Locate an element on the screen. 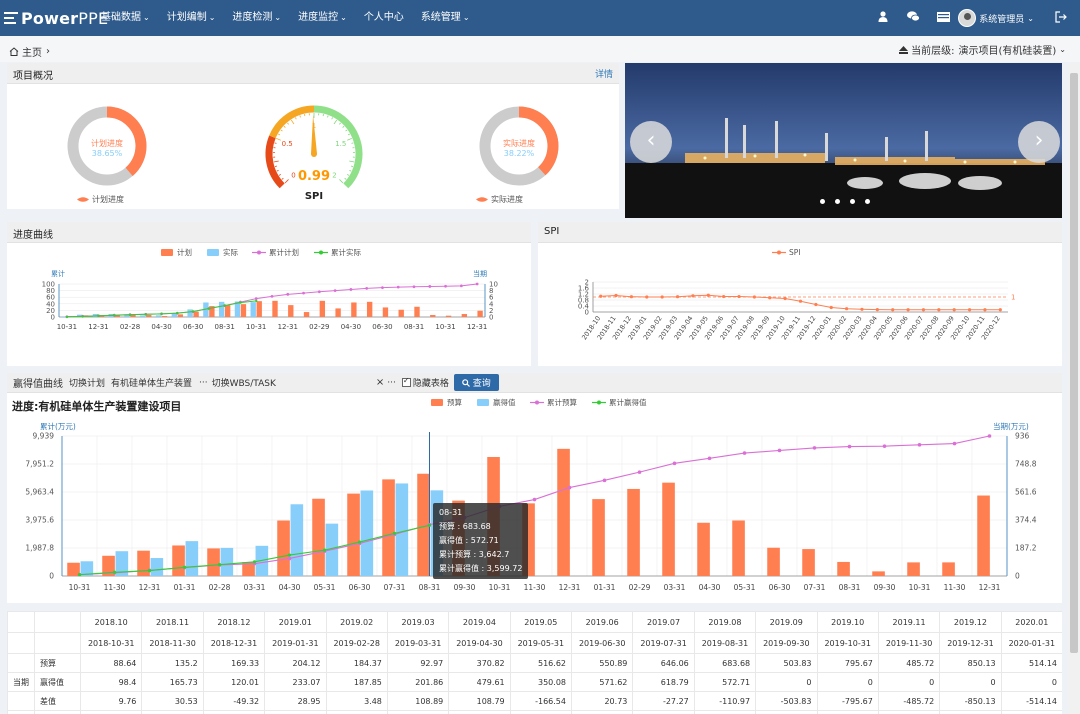 This screenshot has width=1080, height=714. spi-gauge: 00.511.52 is located at coordinates (314, 147).